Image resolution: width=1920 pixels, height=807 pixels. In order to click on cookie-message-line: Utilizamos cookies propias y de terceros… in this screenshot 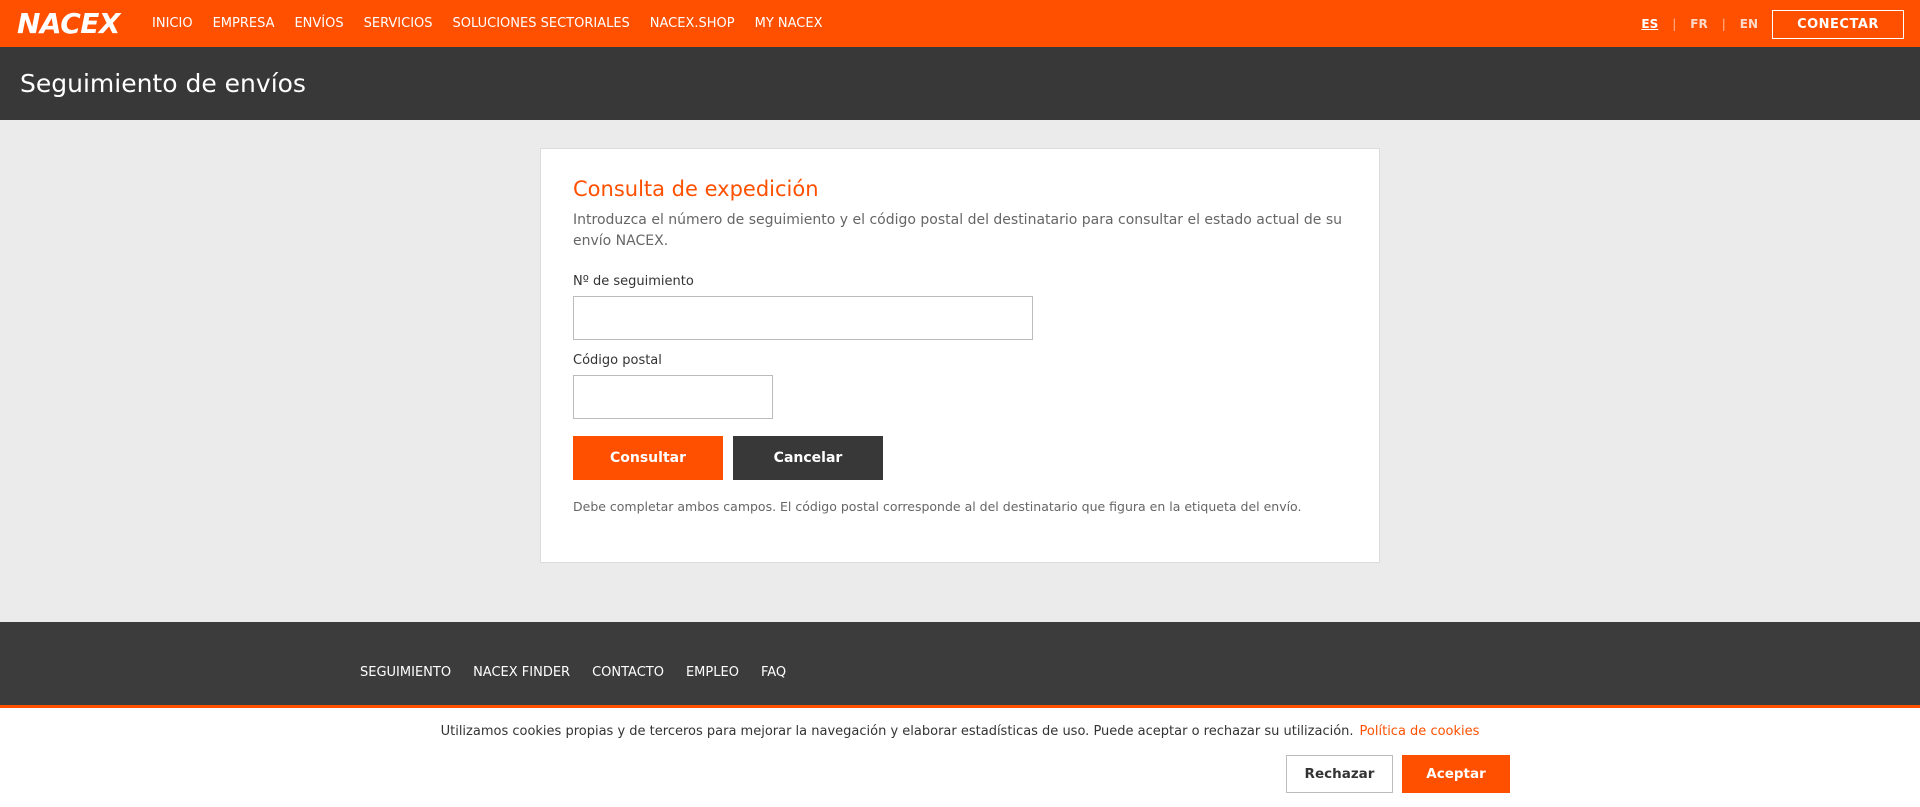, I will do `click(960, 731)`.